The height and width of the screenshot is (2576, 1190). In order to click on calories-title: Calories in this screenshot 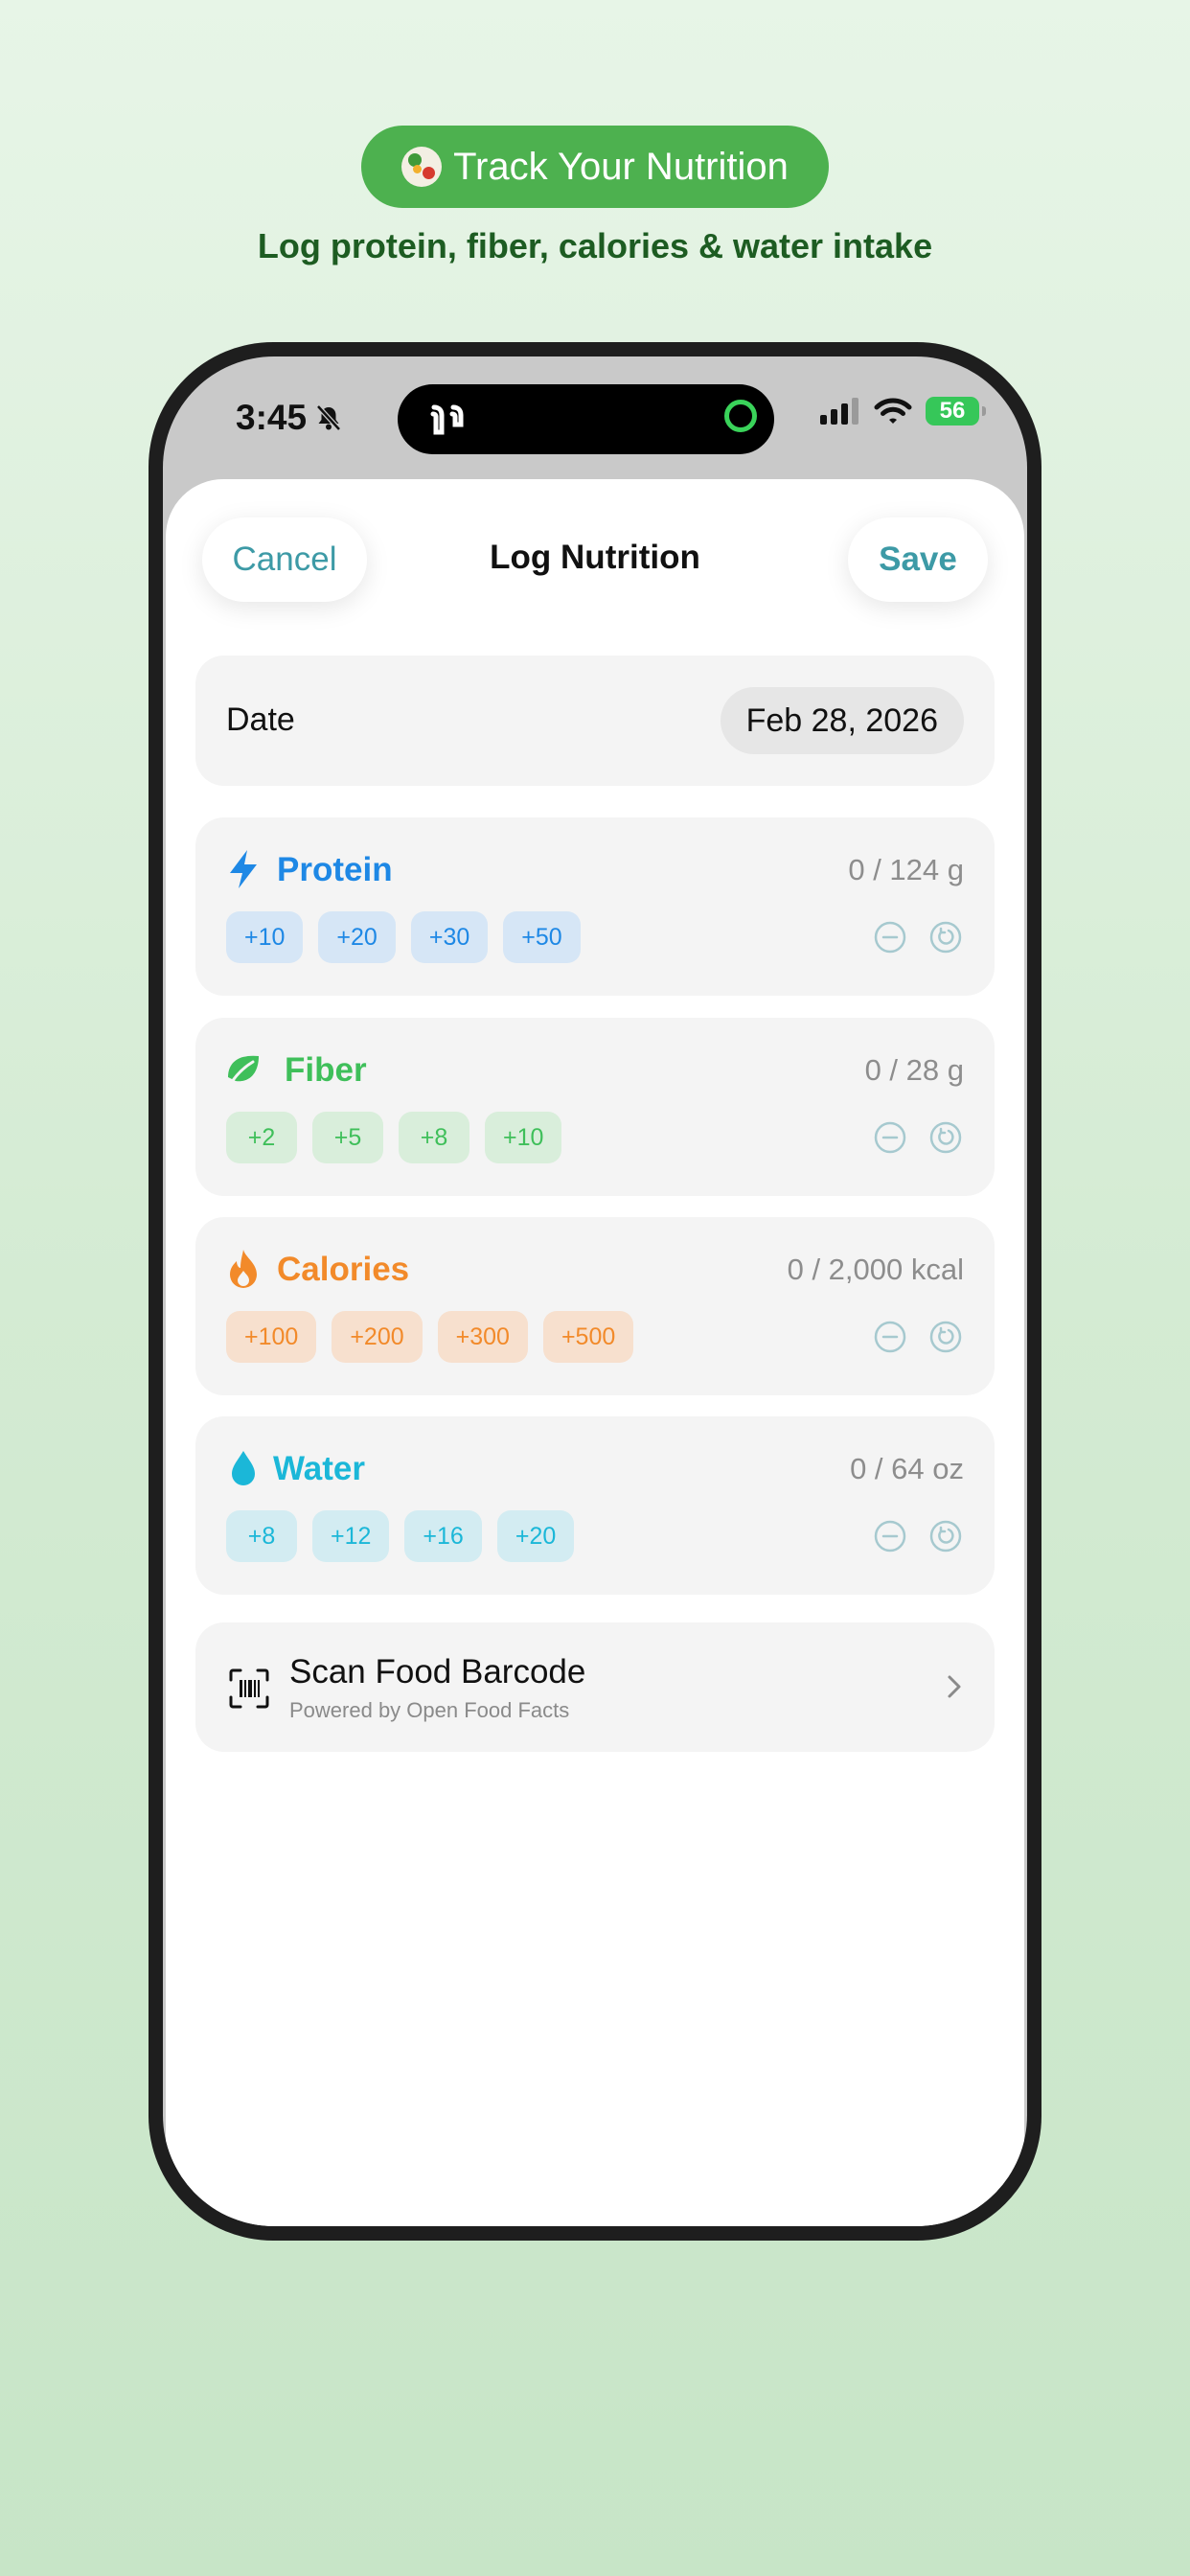, I will do `click(343, 1269)`.